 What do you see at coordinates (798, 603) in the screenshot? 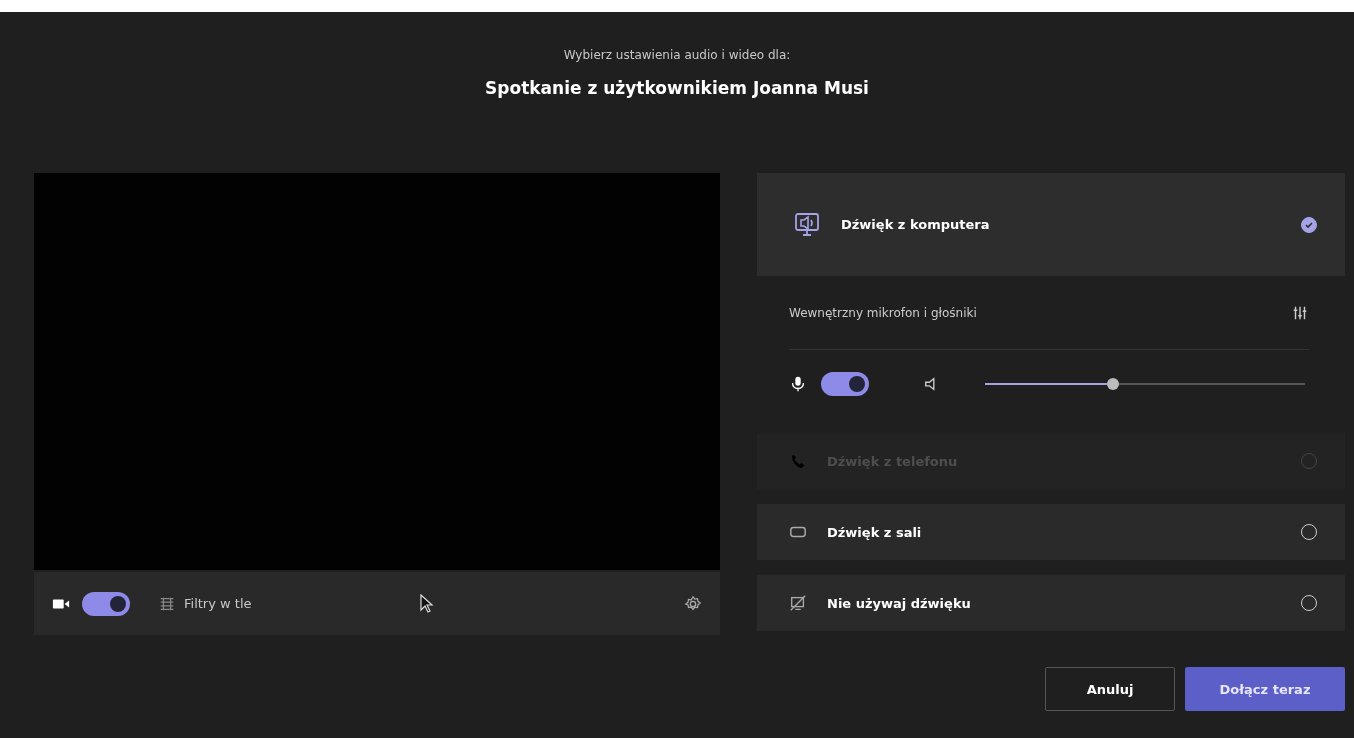
I see `crossed-speaker-icon` at bounding box center [798, 603].